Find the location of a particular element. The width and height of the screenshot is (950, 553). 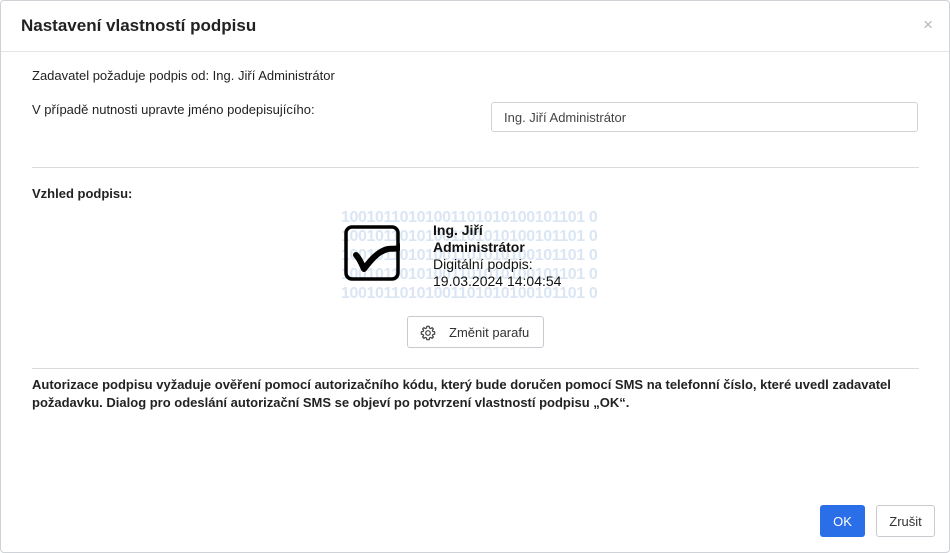

signature-type: Digitální podpis: is located at coordinates (483, 264).